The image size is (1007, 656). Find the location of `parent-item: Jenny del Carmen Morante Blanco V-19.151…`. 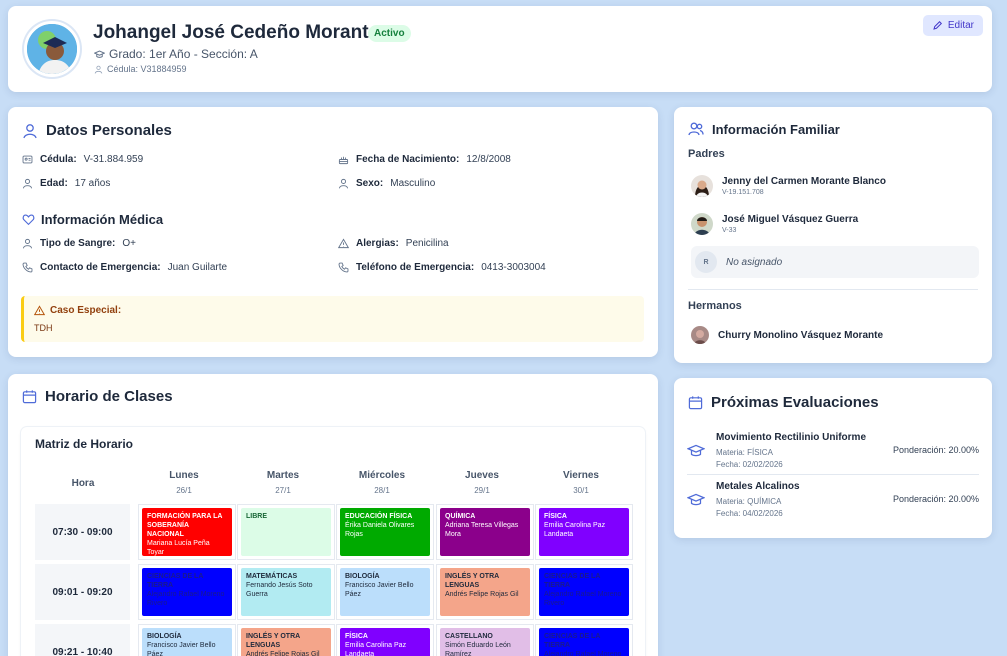

parent-item: Jenny del Carmen Morante Blanco V-19.151… is located at coordinates (835, 186).